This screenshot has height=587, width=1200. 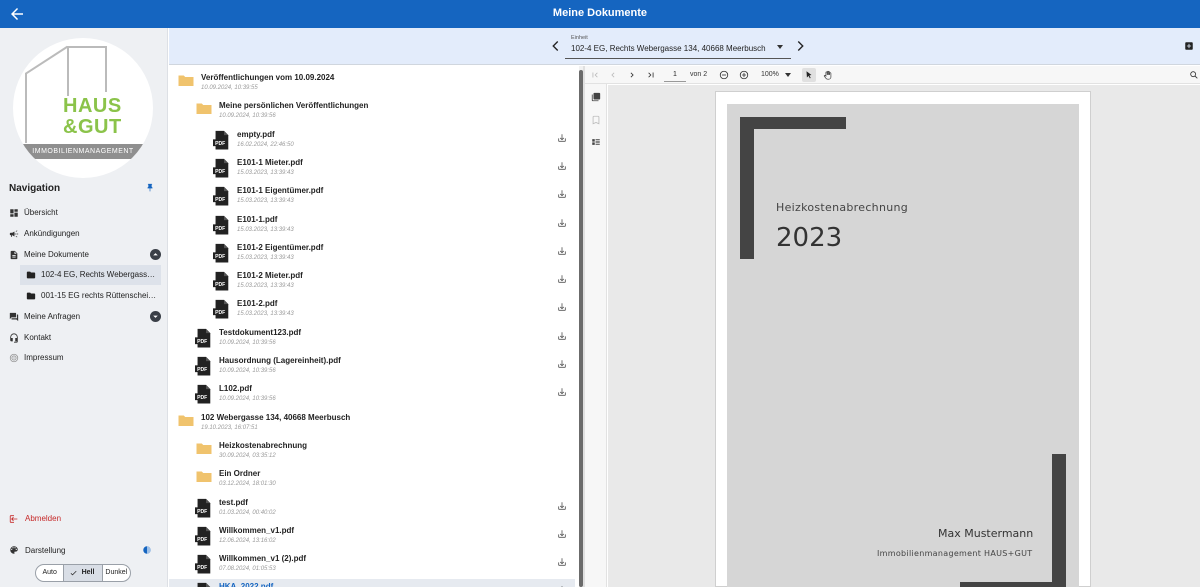 I want to click on sidebar-item-overview: Übersicht, so click(x=84, y=213).